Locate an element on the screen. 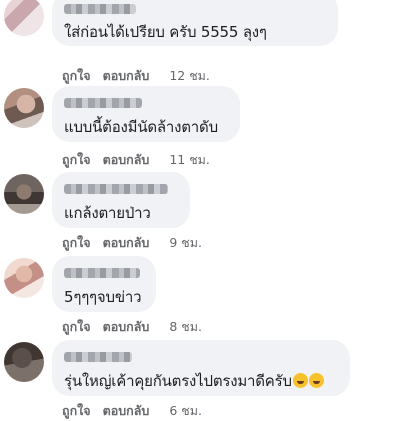 The height and width of the screenshot is (421, 400). comment-bubble: 5ๆๆๆจบข่าว is located at coordinates (104, 284).